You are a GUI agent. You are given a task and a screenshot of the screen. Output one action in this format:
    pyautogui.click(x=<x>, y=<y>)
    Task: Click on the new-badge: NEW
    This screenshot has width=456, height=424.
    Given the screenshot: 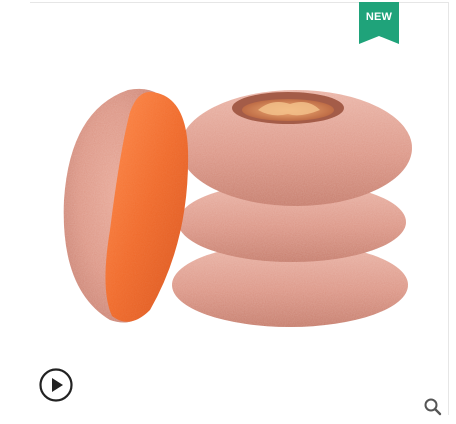 What is the action you would take?
    pyautogui.click(x=379, y=23)
    